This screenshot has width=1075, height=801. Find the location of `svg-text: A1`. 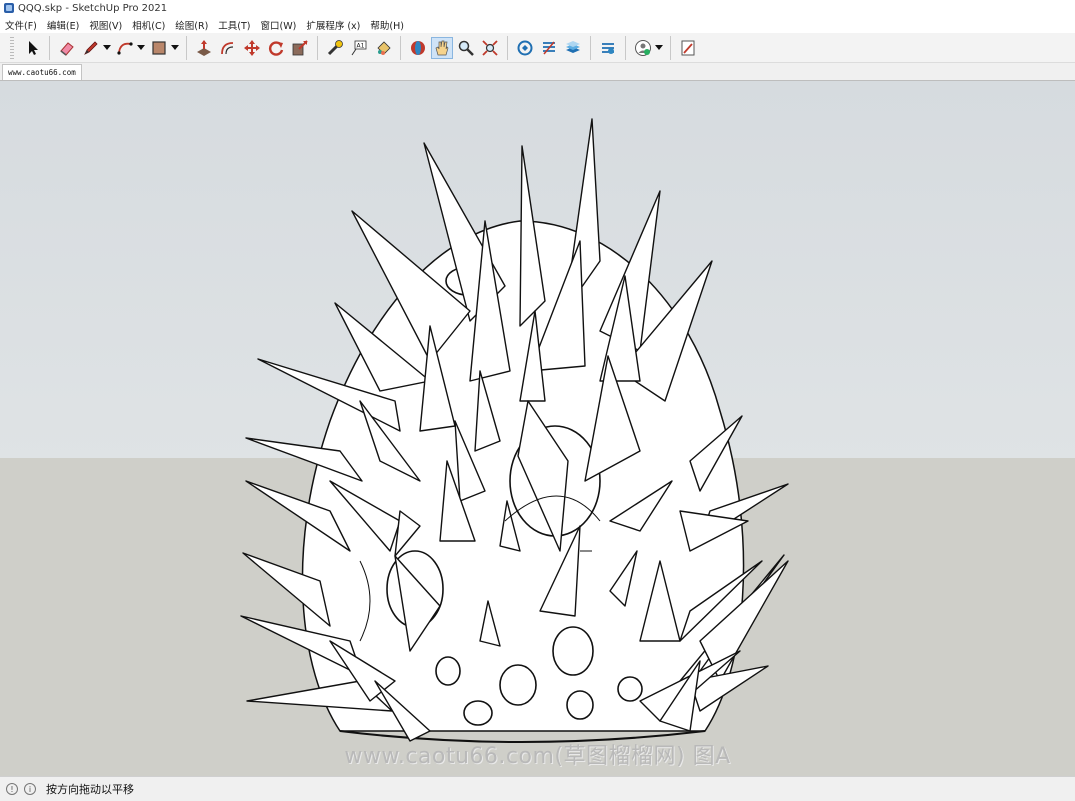

svg-text: A1 is located at coordinates (361, 45).